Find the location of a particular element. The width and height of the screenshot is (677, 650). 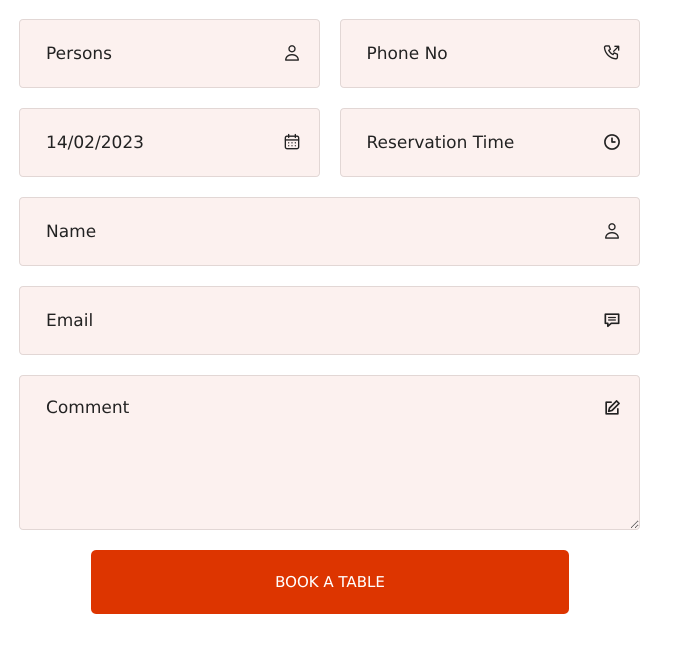

date-field: 14/02/2023 is located at coordinates (169, 142).